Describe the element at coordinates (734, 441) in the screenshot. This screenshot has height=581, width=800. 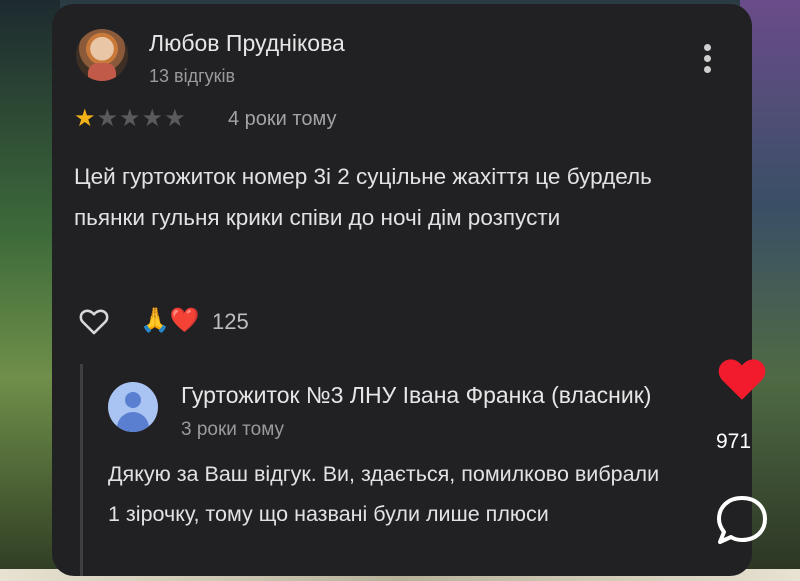
I see `like-count: 971` at that location.